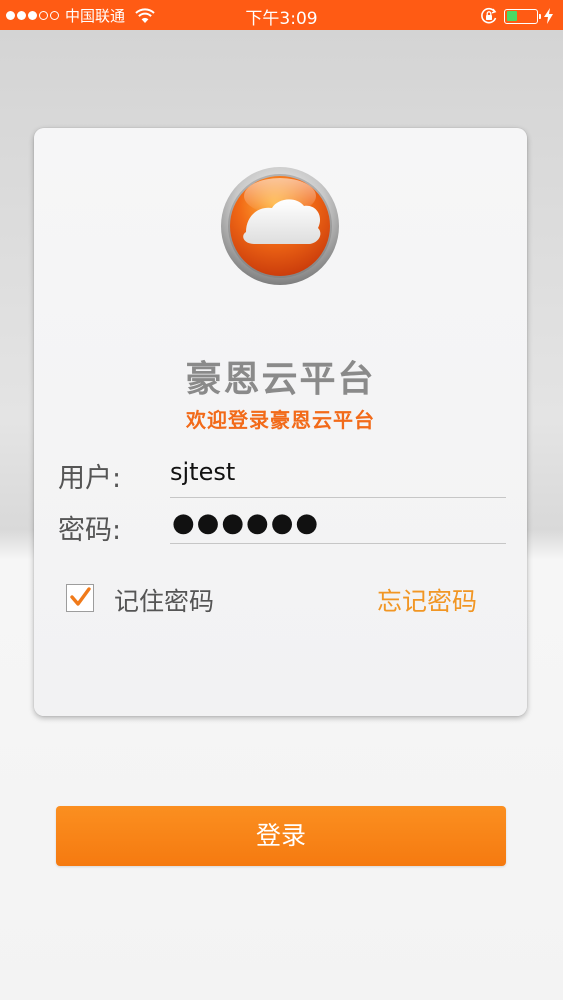  Describe the element at coordinates (511, 16) in the screenshot. I see `battery-fill` at that location.